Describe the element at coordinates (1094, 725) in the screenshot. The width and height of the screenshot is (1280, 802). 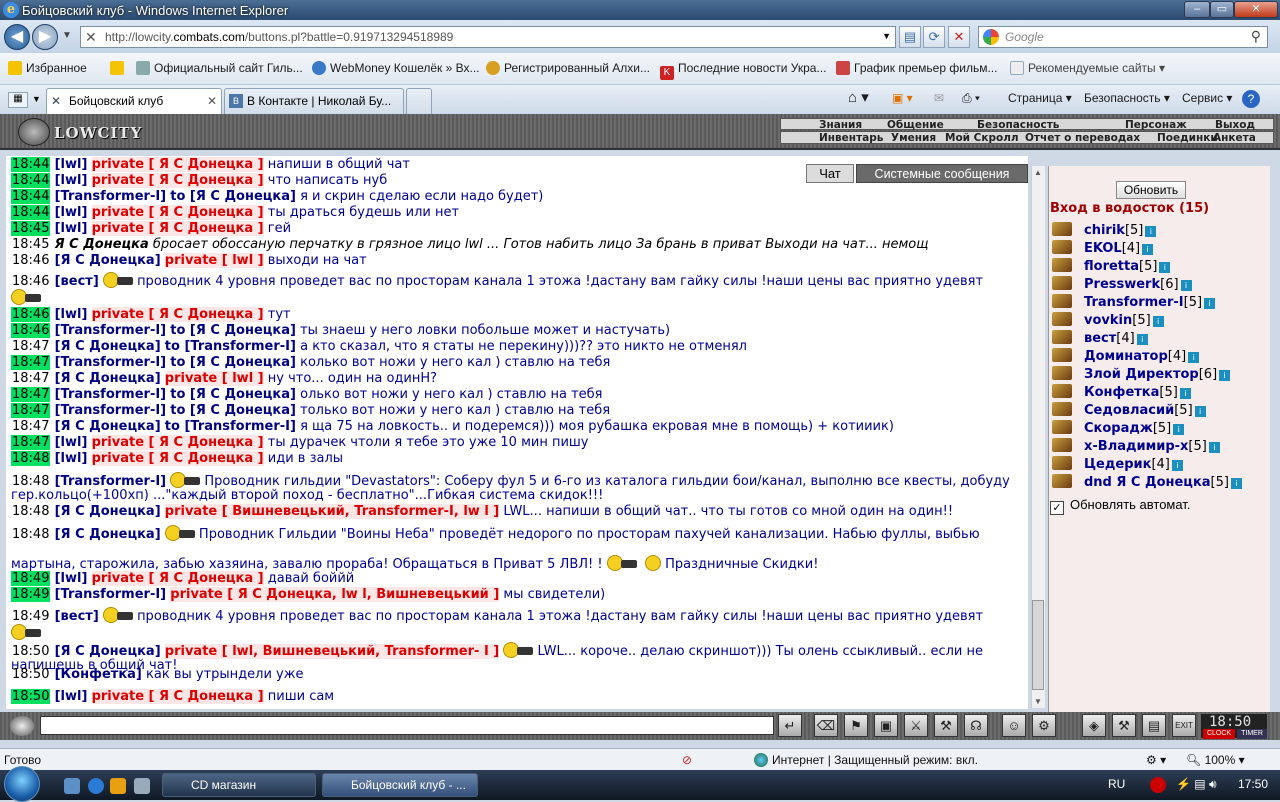
I see `bag-icon: ◈` at that location.